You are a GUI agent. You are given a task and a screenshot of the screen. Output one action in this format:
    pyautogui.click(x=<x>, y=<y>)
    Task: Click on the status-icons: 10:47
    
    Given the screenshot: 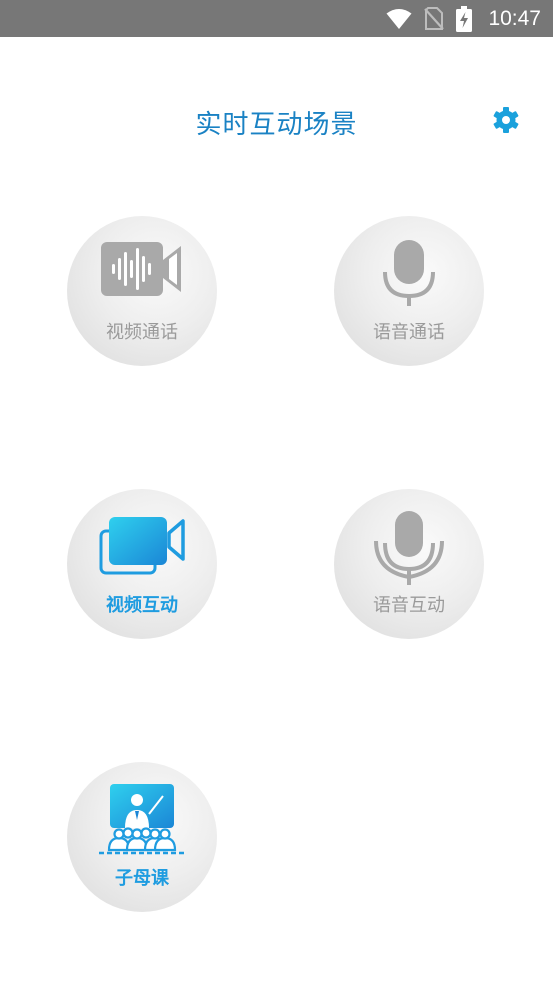 What is the action you would take?
    pyautogui.click(x=463, y=18)
    